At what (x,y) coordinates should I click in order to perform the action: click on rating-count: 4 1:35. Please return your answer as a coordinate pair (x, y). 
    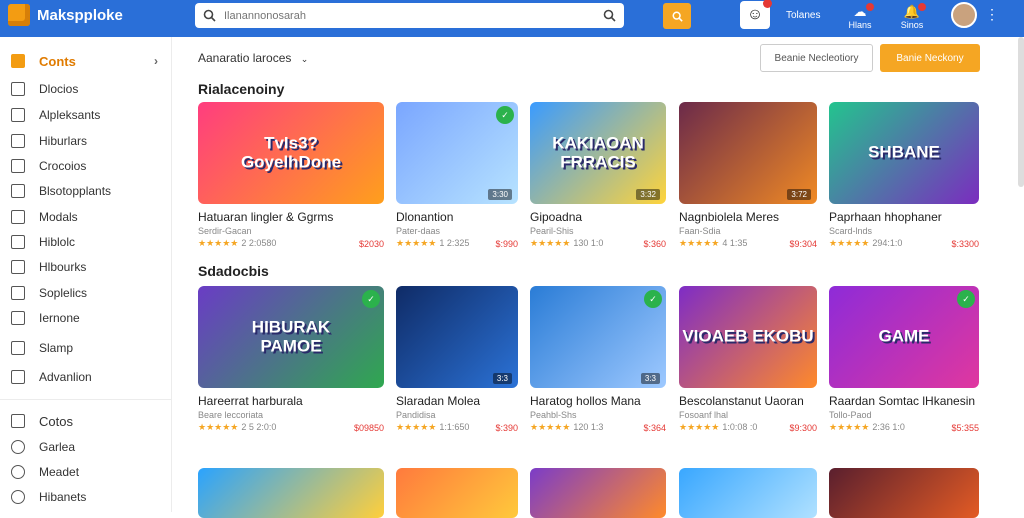
    Looking at the image, I should click on (735, 243).